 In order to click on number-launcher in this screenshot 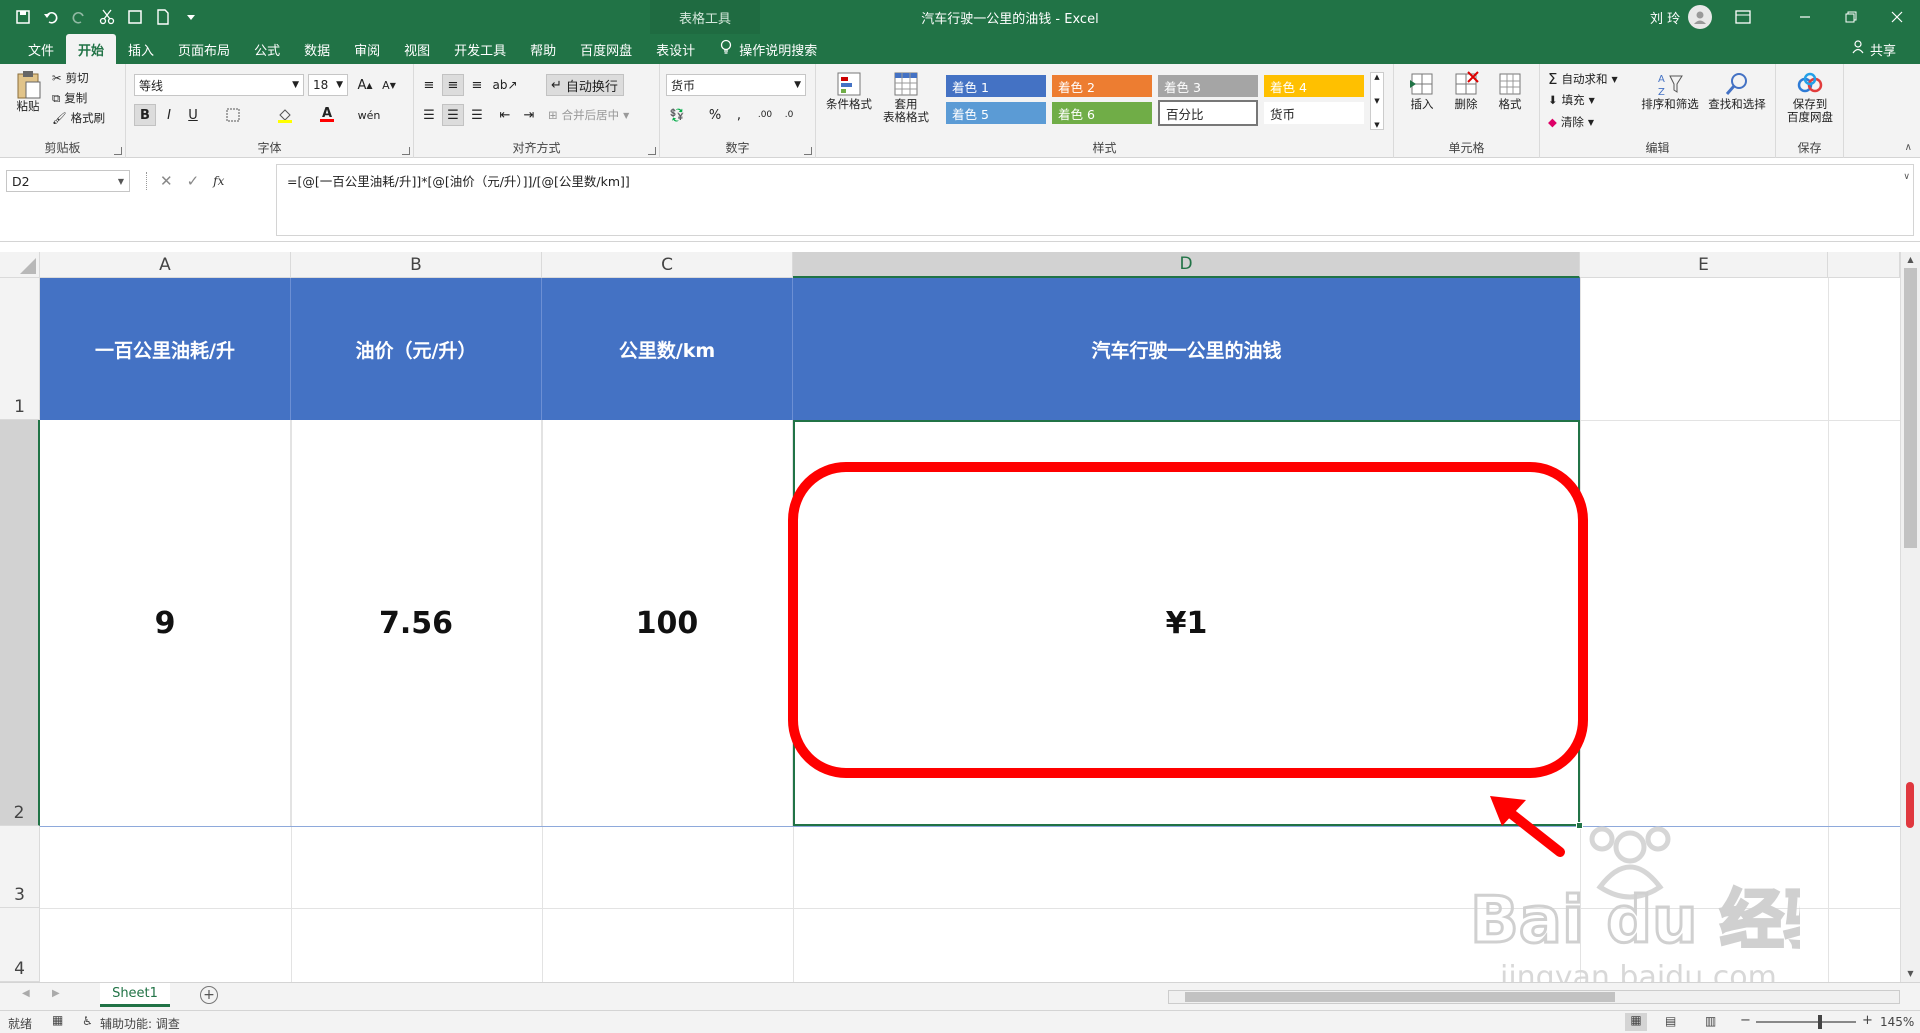, I will do `click(808, 151)`.